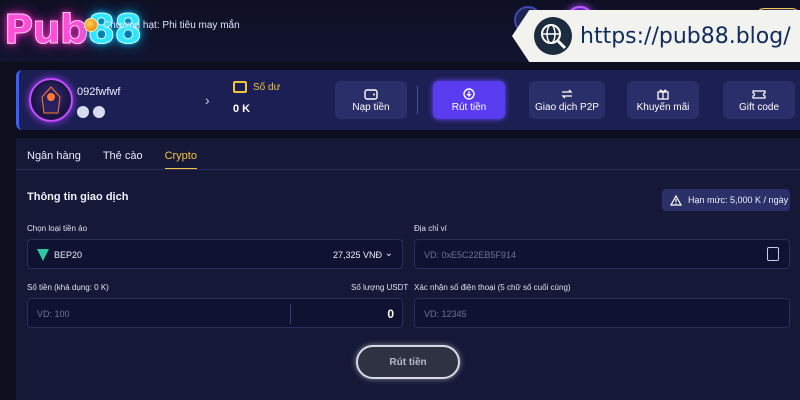  I want to click on divider, so click(417, 100).